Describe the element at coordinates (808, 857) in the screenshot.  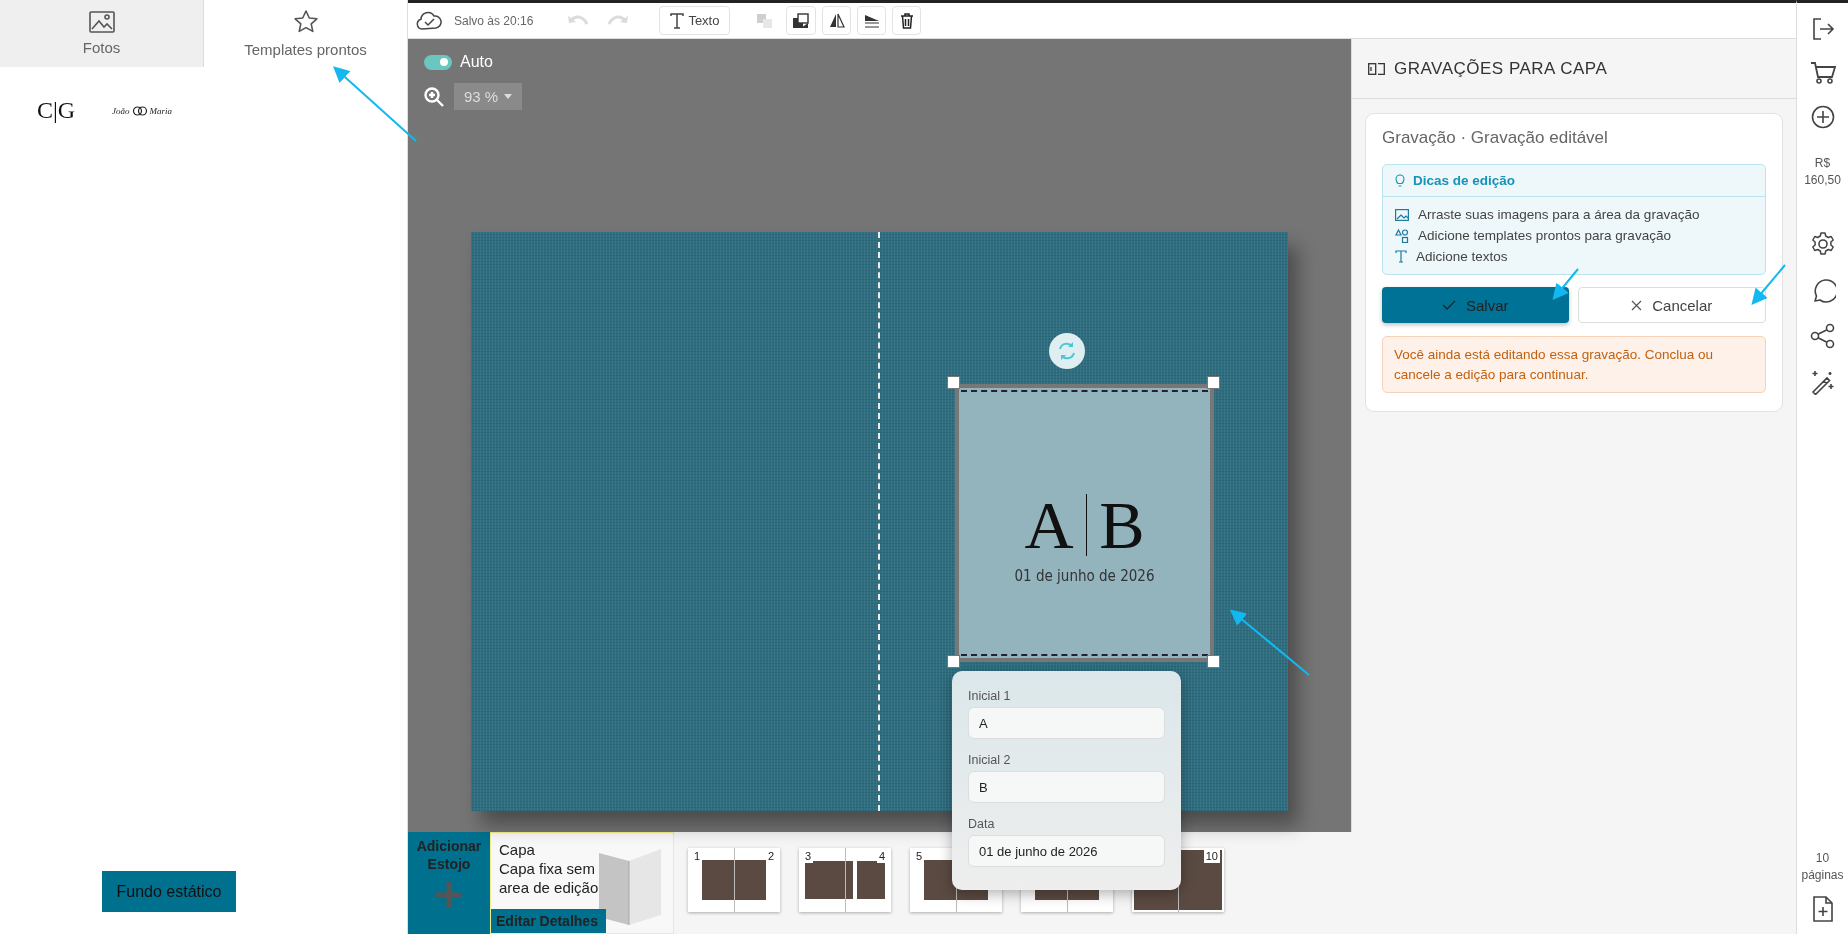
I see `page-number: 3` at that location.